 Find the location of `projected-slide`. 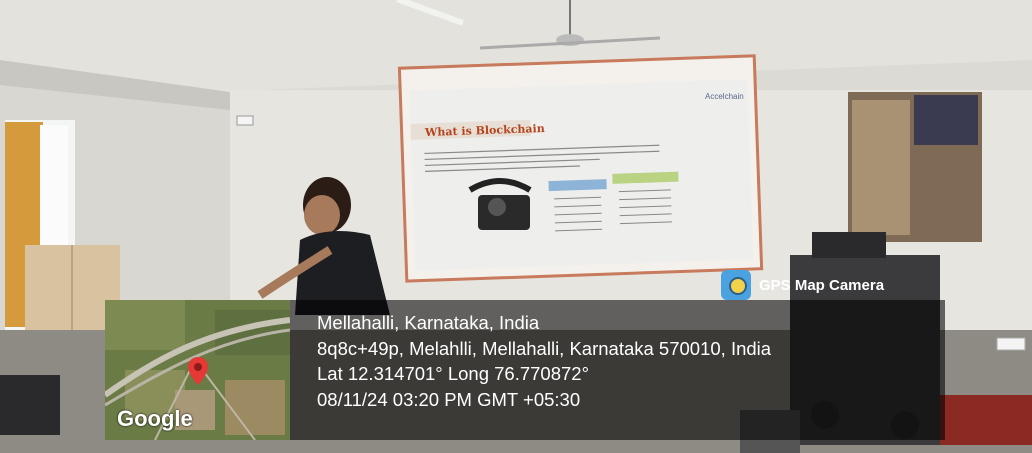

projected-slide is located at coordinates (581, 175).